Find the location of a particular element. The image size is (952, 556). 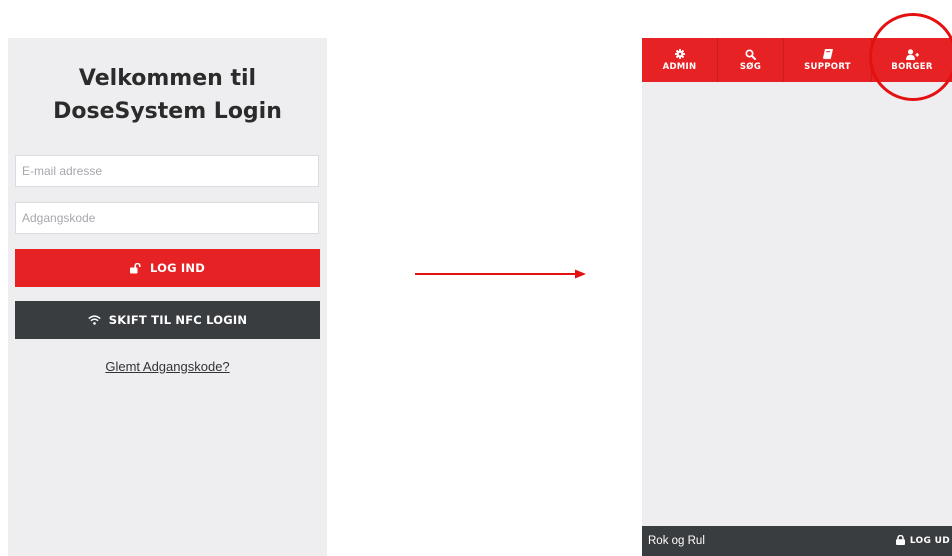

nfc-login-button-label: SKIFT TIL NFC LOGIN is located at coordinates (178, 320).